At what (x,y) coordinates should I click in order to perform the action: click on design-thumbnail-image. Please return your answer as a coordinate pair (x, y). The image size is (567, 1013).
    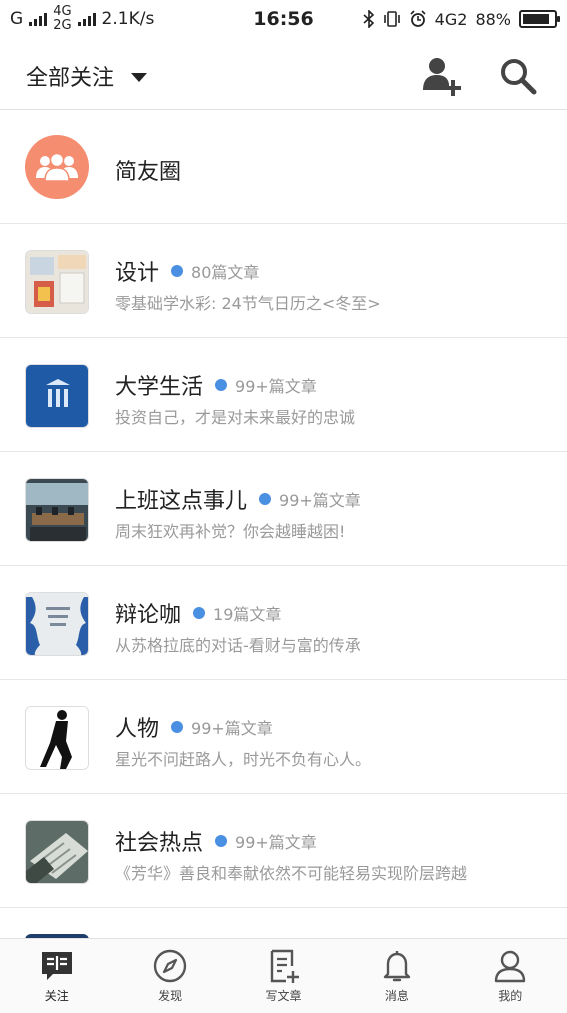
    Looking at the image, I should click on (57, 282).